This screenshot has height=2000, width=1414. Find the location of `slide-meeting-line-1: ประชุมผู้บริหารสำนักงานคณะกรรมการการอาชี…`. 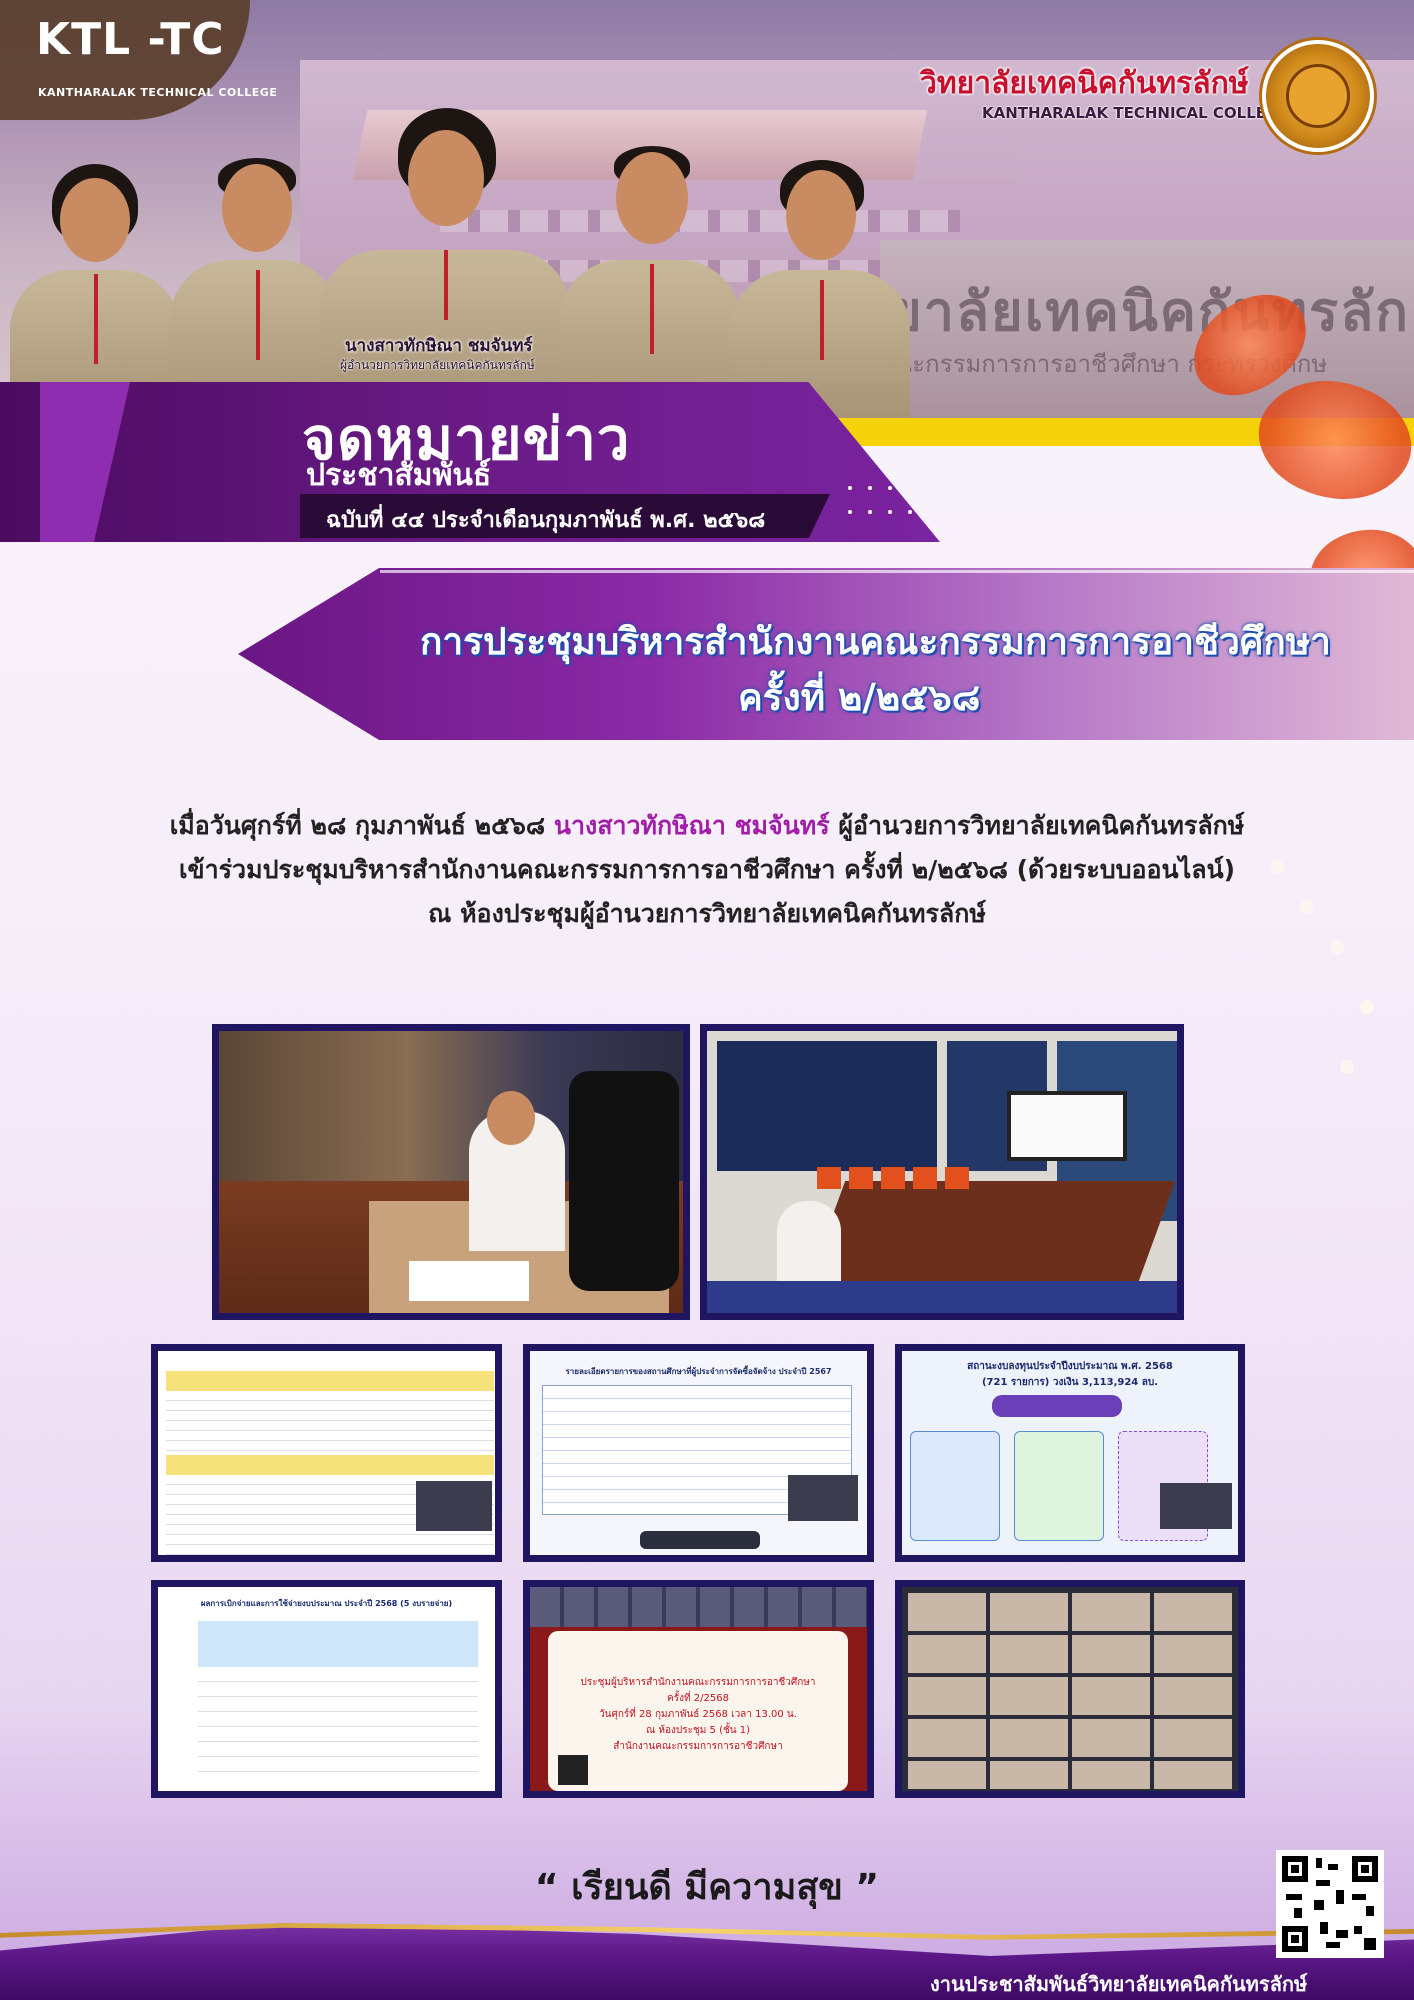

slide-meeting-line-1: ประชุมผู้บริหารสำนักงานคณะกรรมการการอาชี… is located at coordinates (698, 1682).